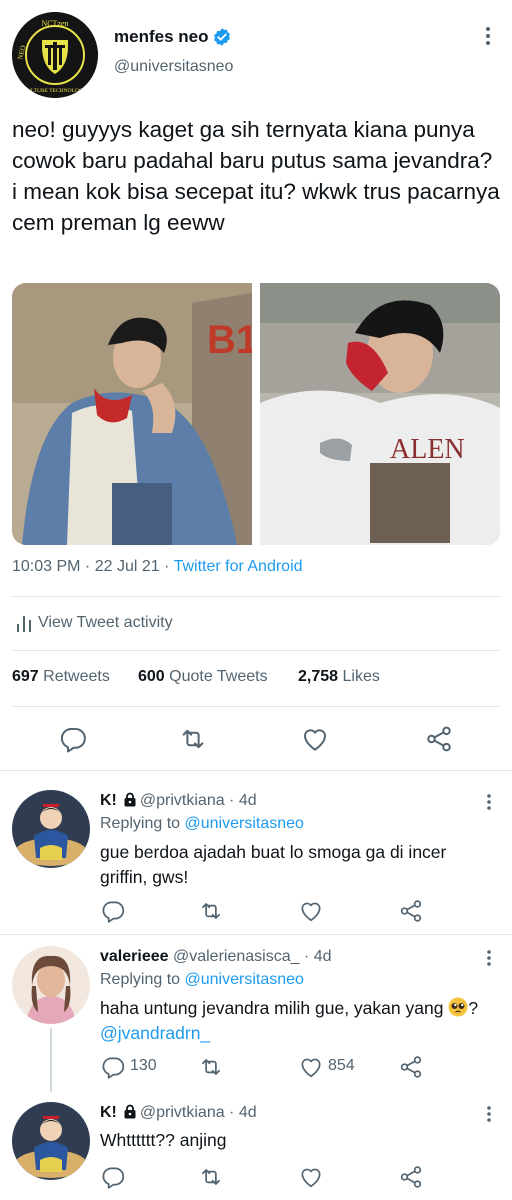 The height and width of the screenshot is (1200, 512). What do you see at coordinates (61, 677) in the screenshot?
I see `retweets-stat: 697 Retweets` at bounding box center [61, 677].